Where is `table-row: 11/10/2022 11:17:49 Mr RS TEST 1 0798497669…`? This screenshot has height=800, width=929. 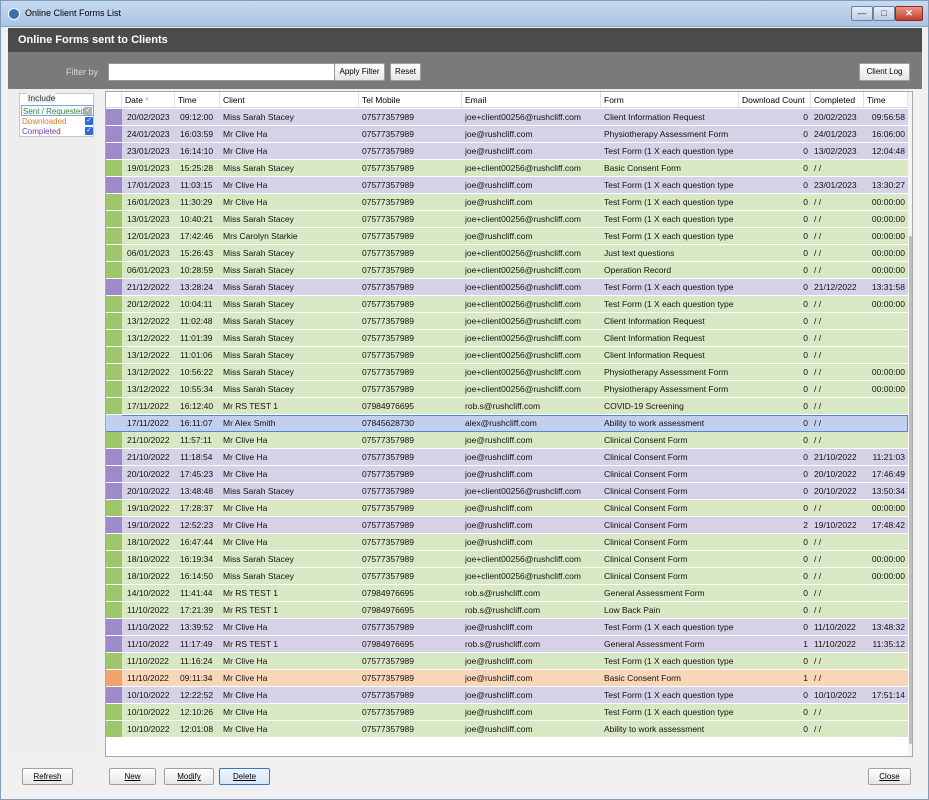 table-row: 11/10/2022 11:17:49 Mr RS TEST 1 0798497669… is located at coordinates (507, 644).